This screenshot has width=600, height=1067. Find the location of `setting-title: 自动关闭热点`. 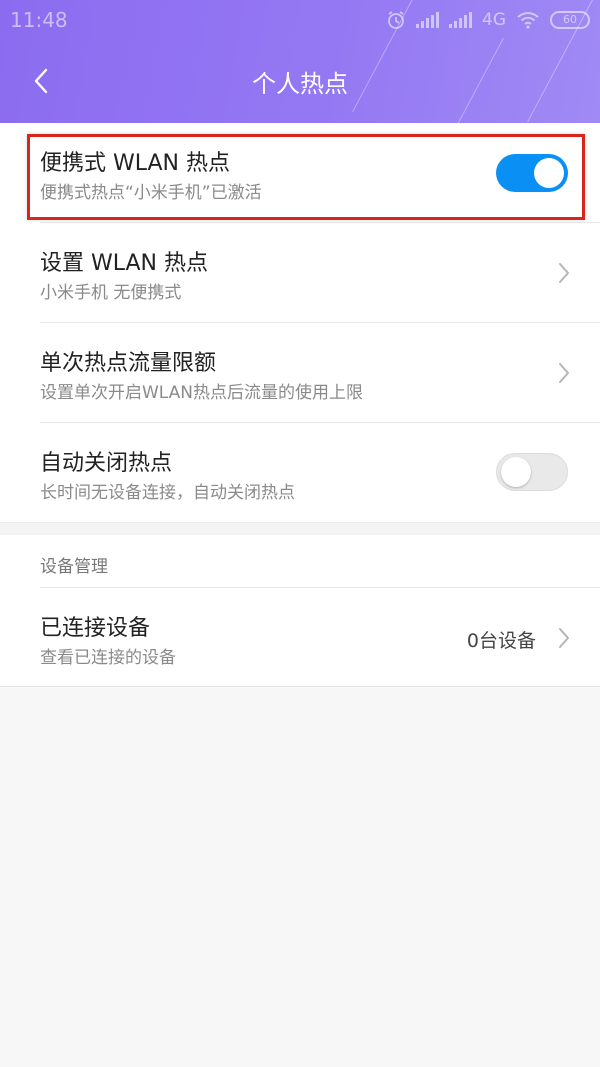

setting-title: 自动关闭热点 is located at coordinates (106, 463).